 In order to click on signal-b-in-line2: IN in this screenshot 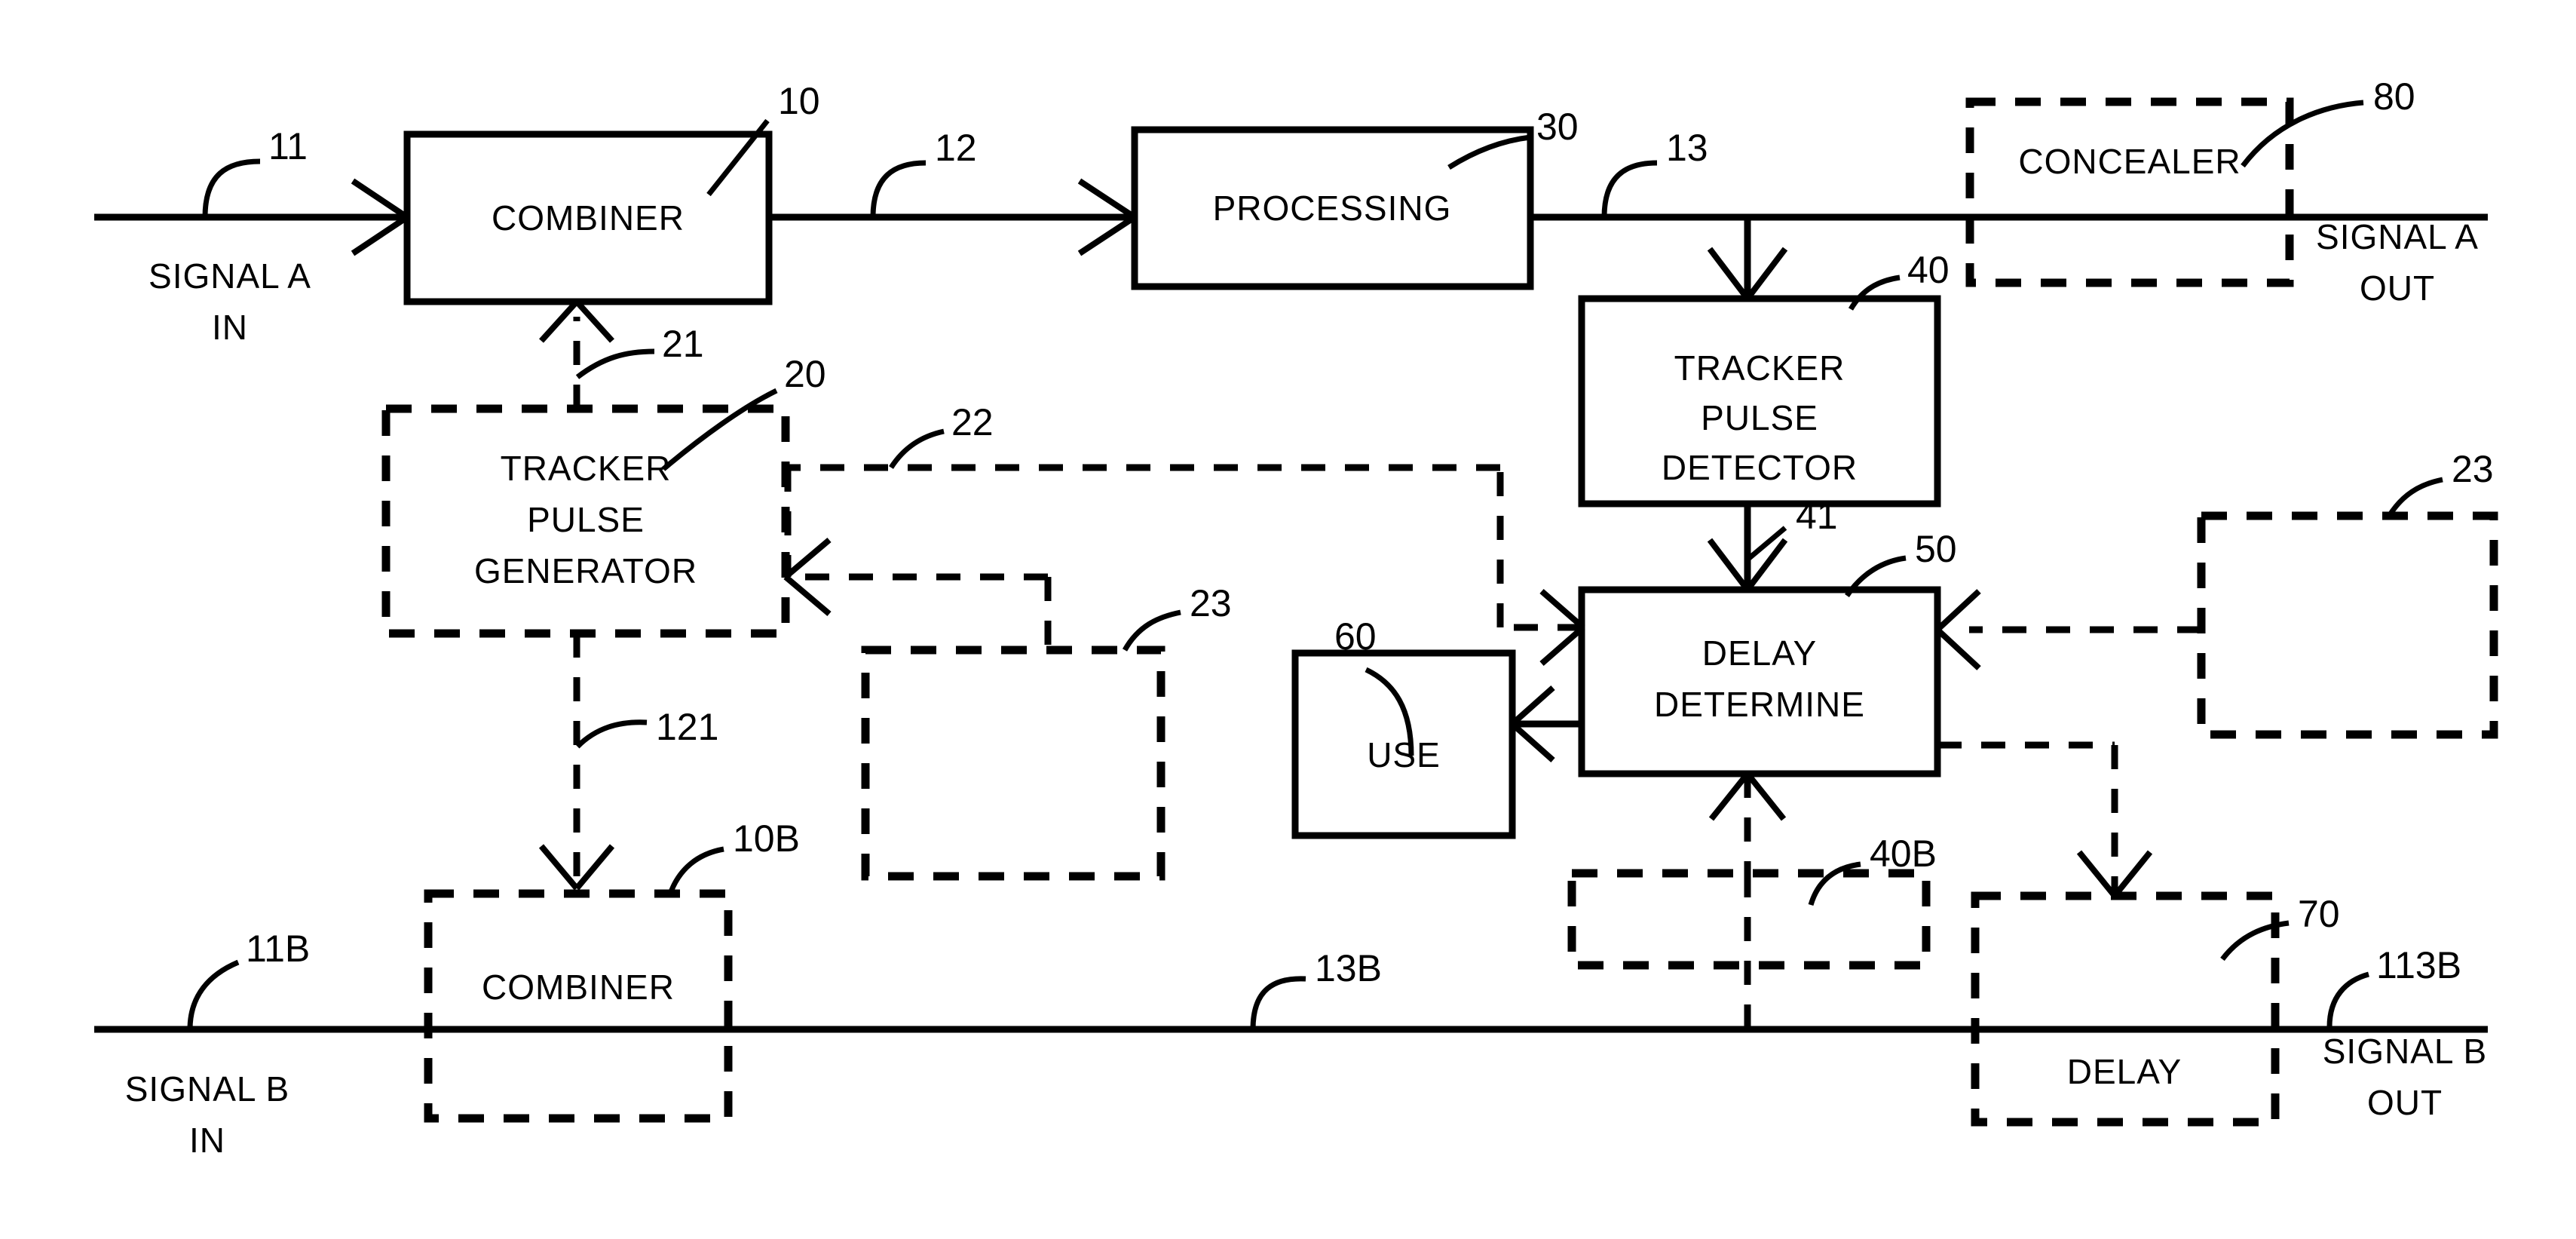, I will do `click(207, 1140)`.